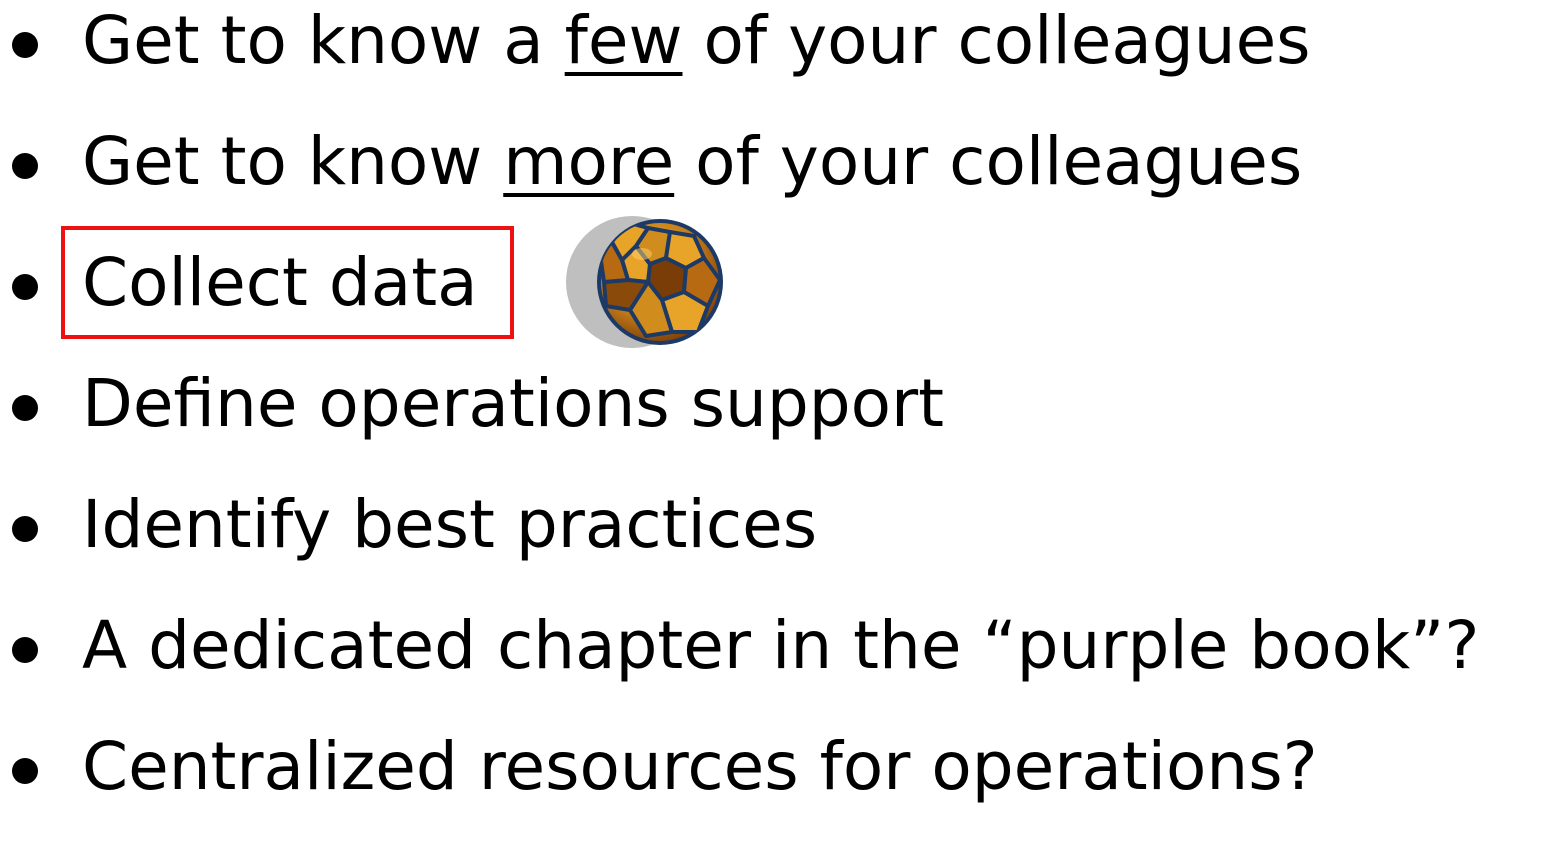 This screenshot has height=846, width=1552. Describe the element at coordinates (293, 161) in the screenshot. I see `text-segment: Get to know` at that location.